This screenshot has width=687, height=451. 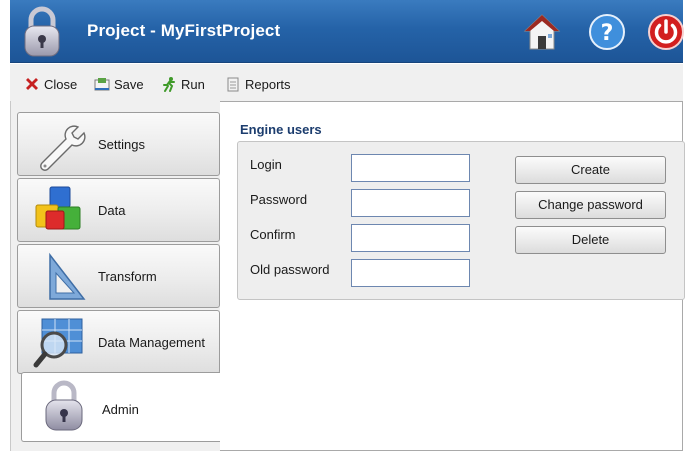 I want to click on login-input, so click(x=410, y=168).